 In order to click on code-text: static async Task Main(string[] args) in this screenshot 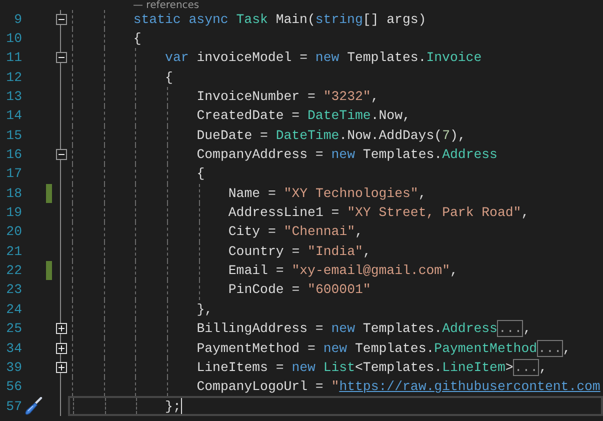, I will do `click(279, 19)`.